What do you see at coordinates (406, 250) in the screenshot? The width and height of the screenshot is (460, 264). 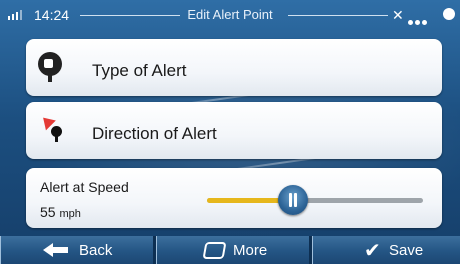 I see `save-label: Save` at bounding box center [406, 250].